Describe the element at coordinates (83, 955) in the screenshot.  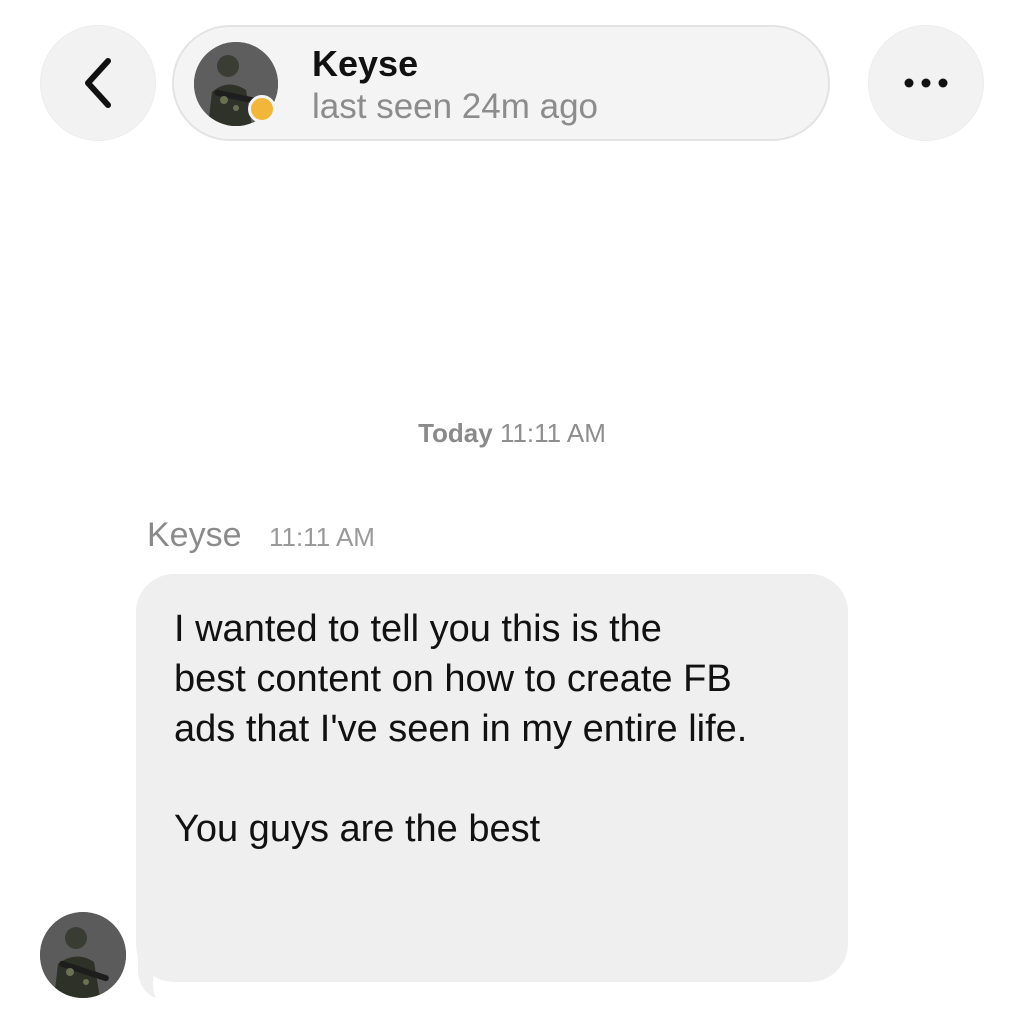
I see `message-sender-avatar` at that location.